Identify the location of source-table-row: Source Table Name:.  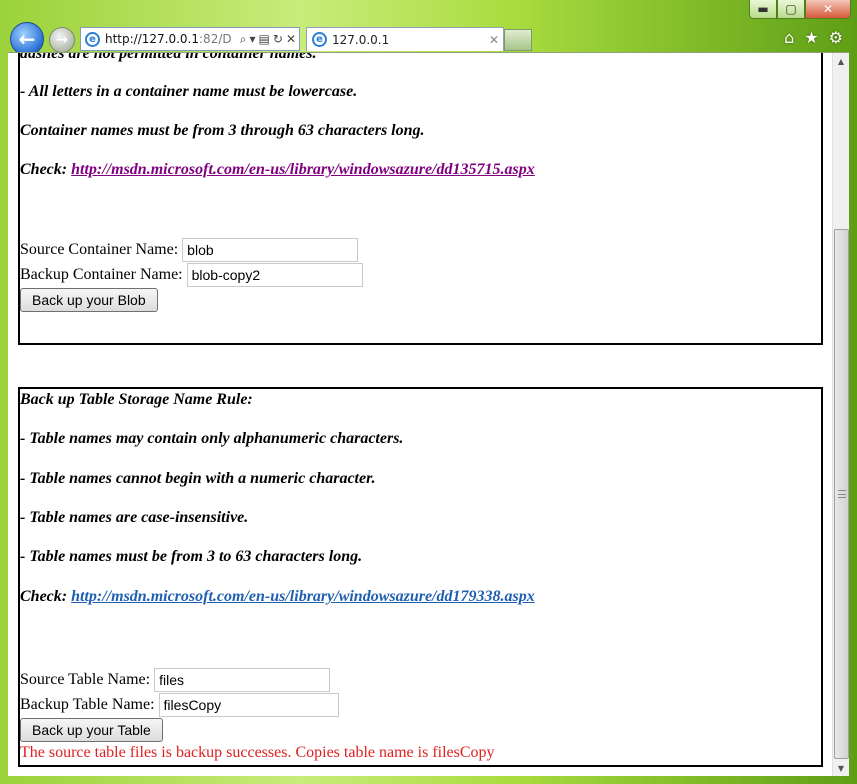
(175, 680).